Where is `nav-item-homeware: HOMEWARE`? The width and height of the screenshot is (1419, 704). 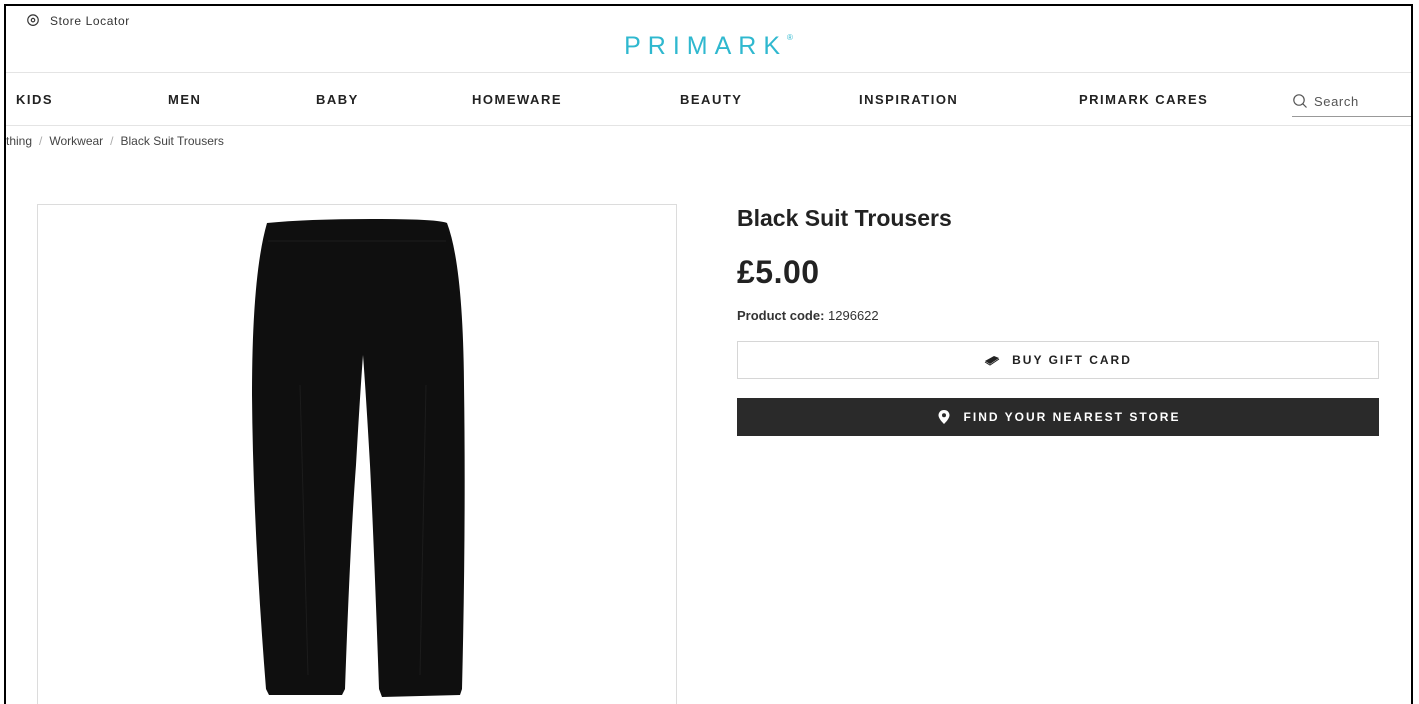 nav-item-homeware: HOMEWARE is located at coordinates (517, 99).